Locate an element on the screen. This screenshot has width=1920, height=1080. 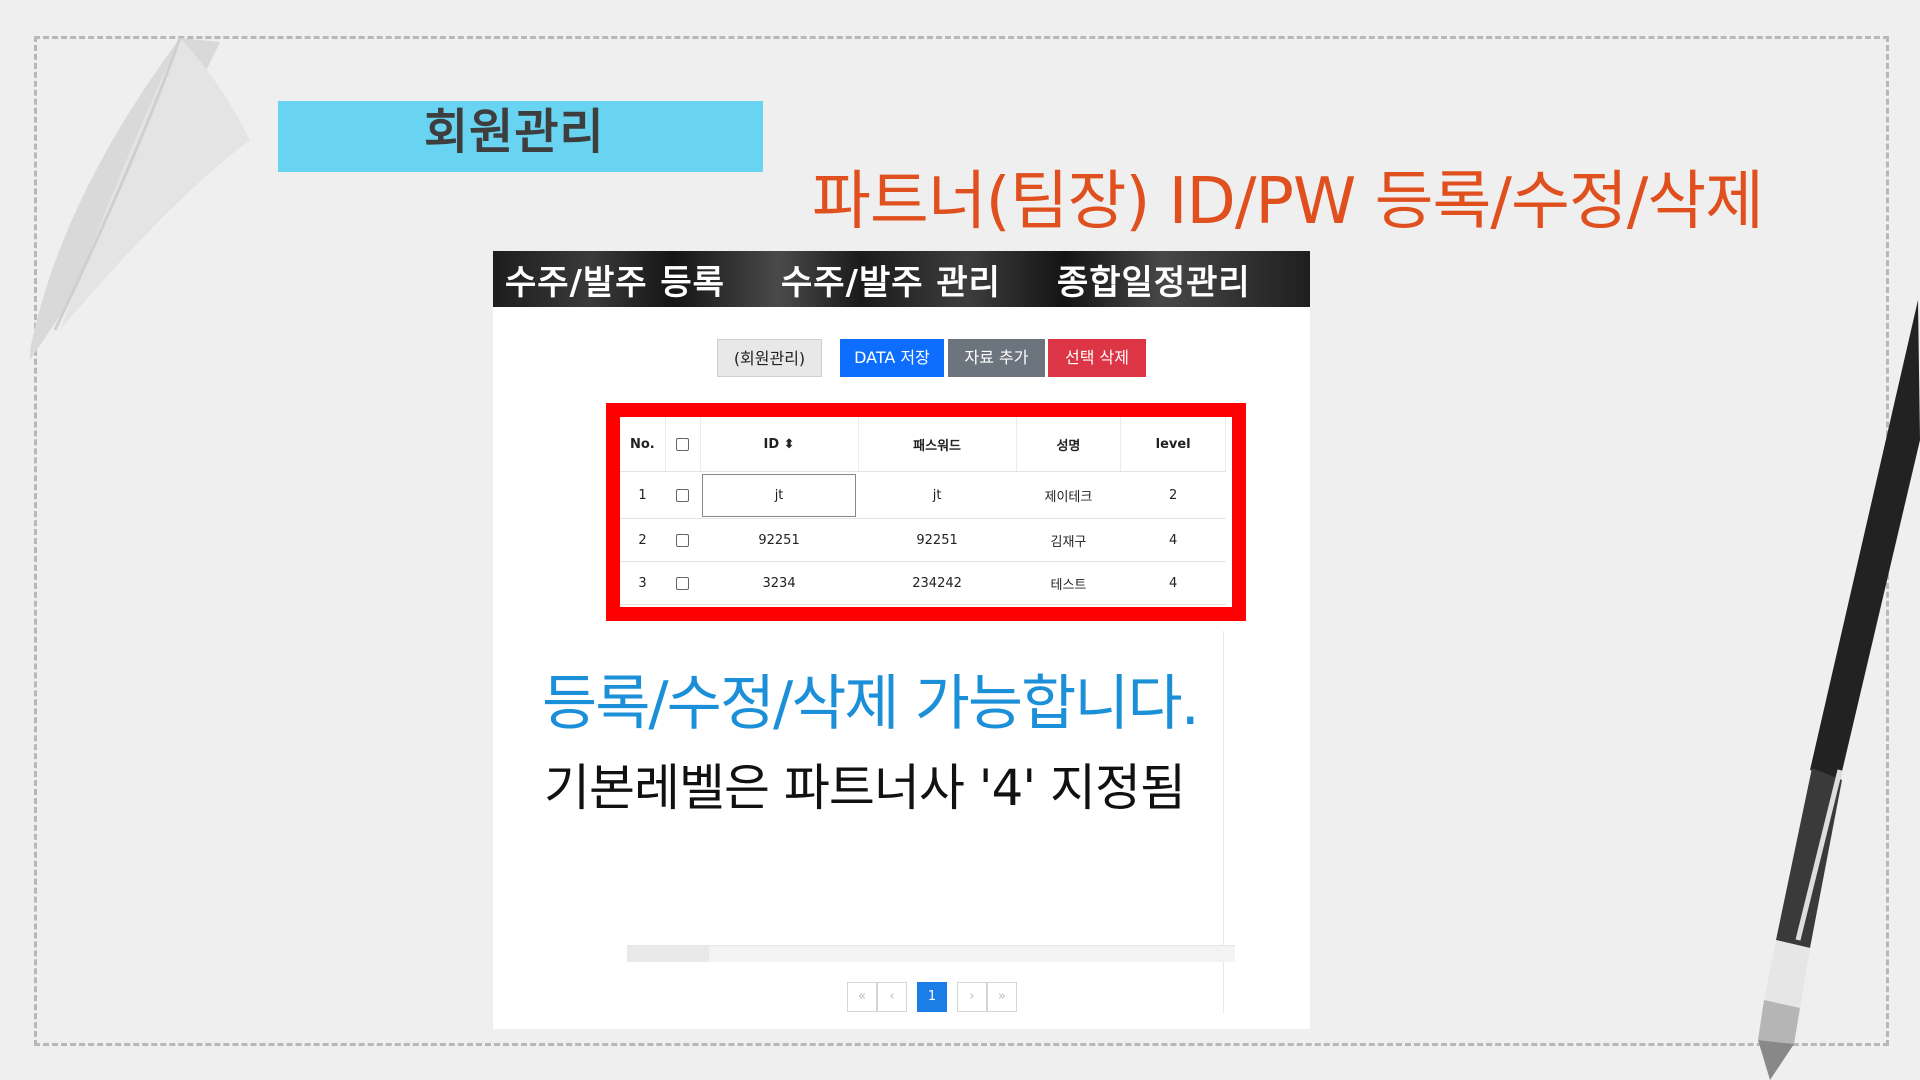
table-header-row: No. ID ⬍ 패스워드 성명 level is located at coordinates (923, 444).